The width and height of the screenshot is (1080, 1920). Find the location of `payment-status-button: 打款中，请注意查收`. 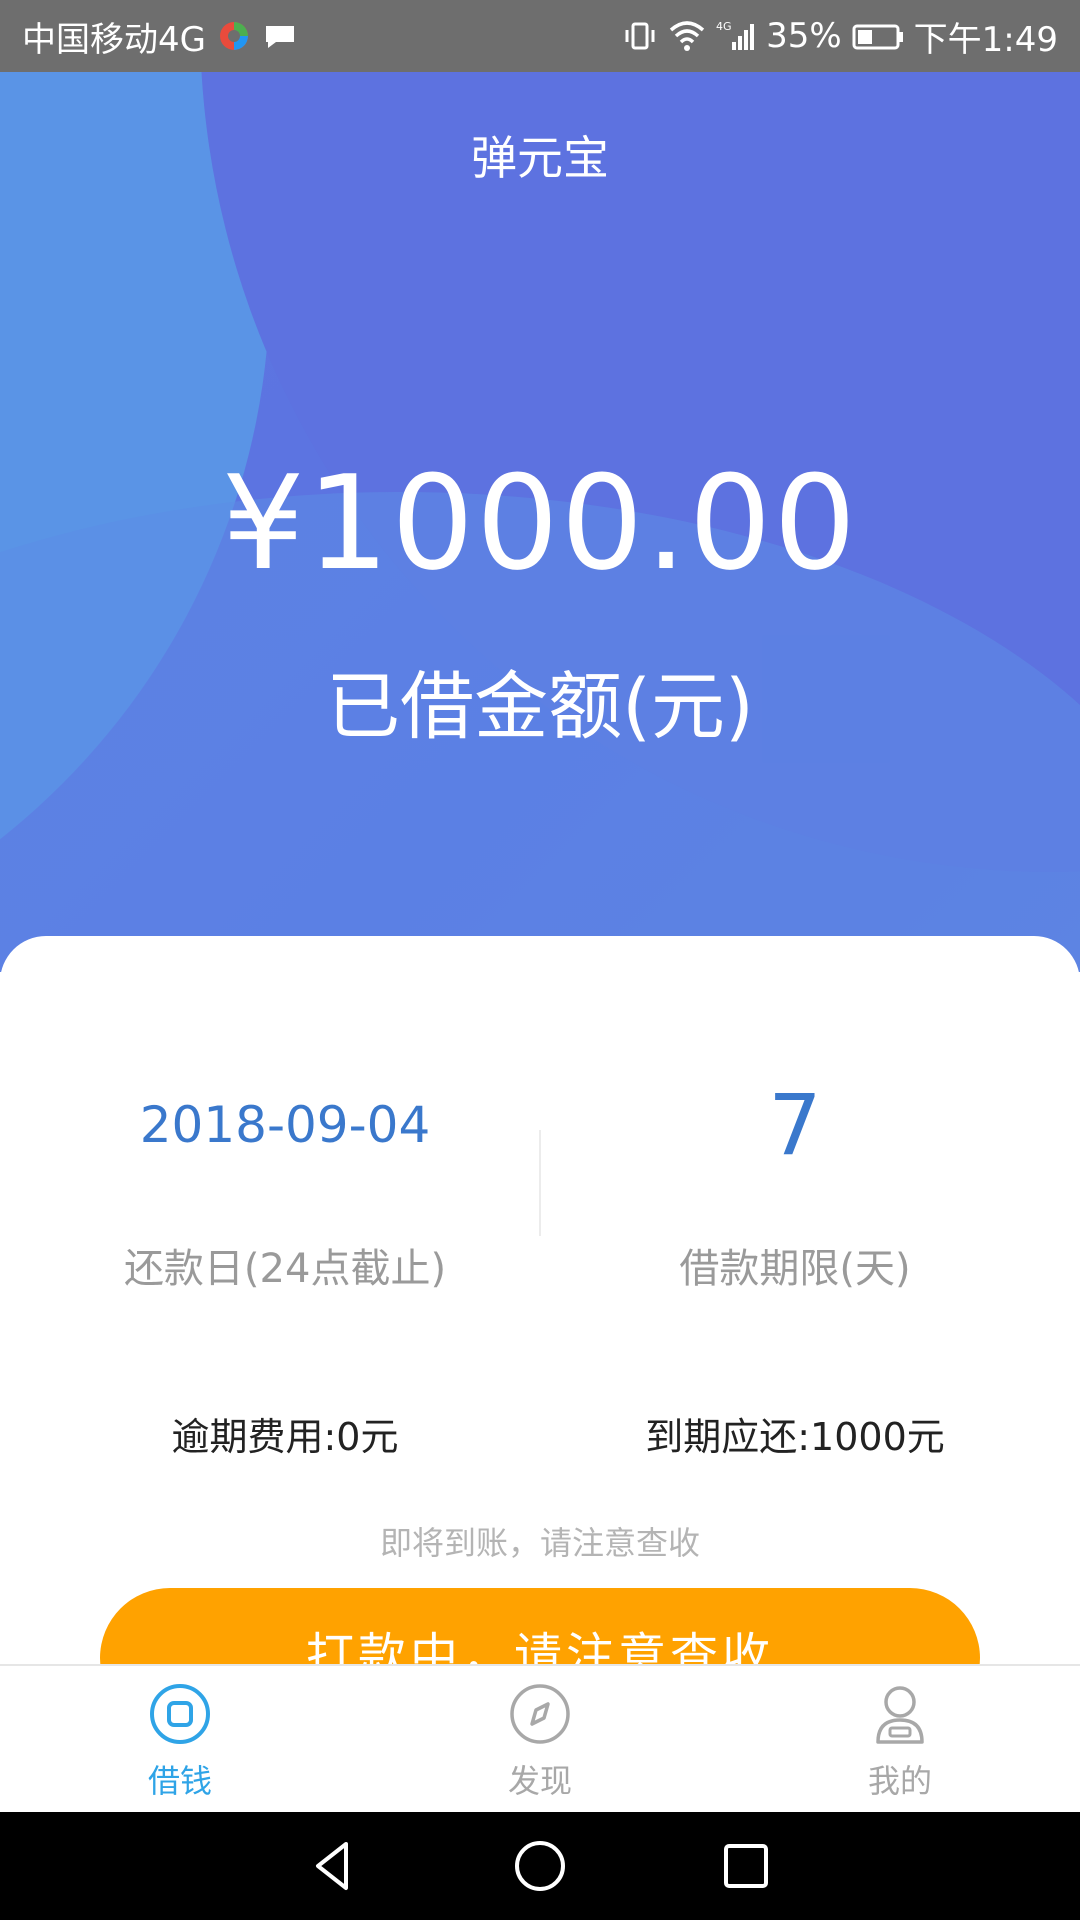

payment-status-button: 打款中，请注意查收 is located at coordinates (540, 1632).